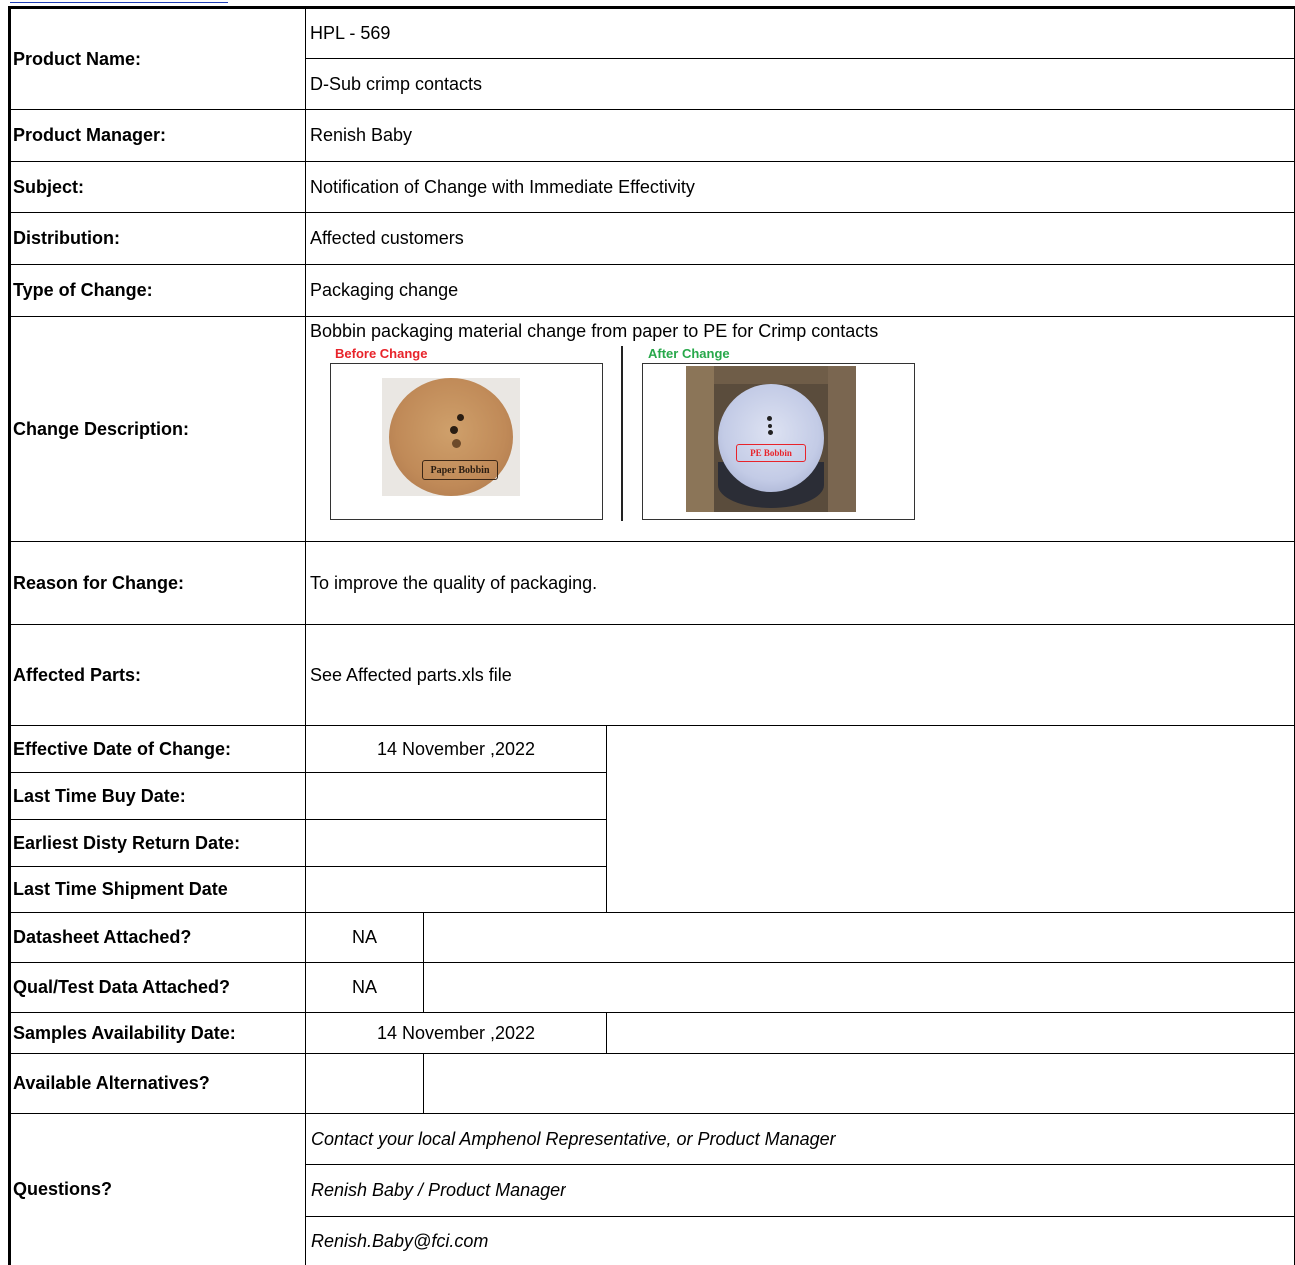  I want to click on reason-value: To improve the quality of packaging., so click(454, 582).